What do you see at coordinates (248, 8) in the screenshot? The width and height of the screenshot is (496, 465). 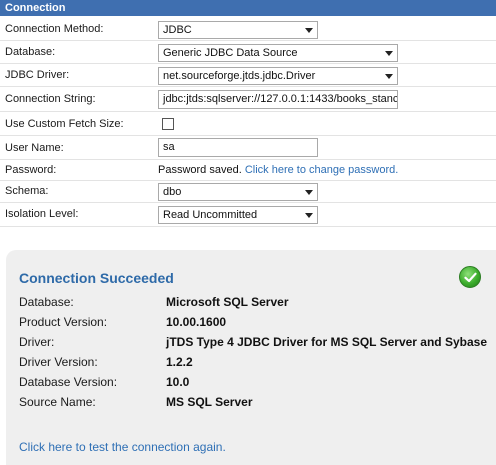 I see `section-header: Connection` at bounding box center [248, 8].